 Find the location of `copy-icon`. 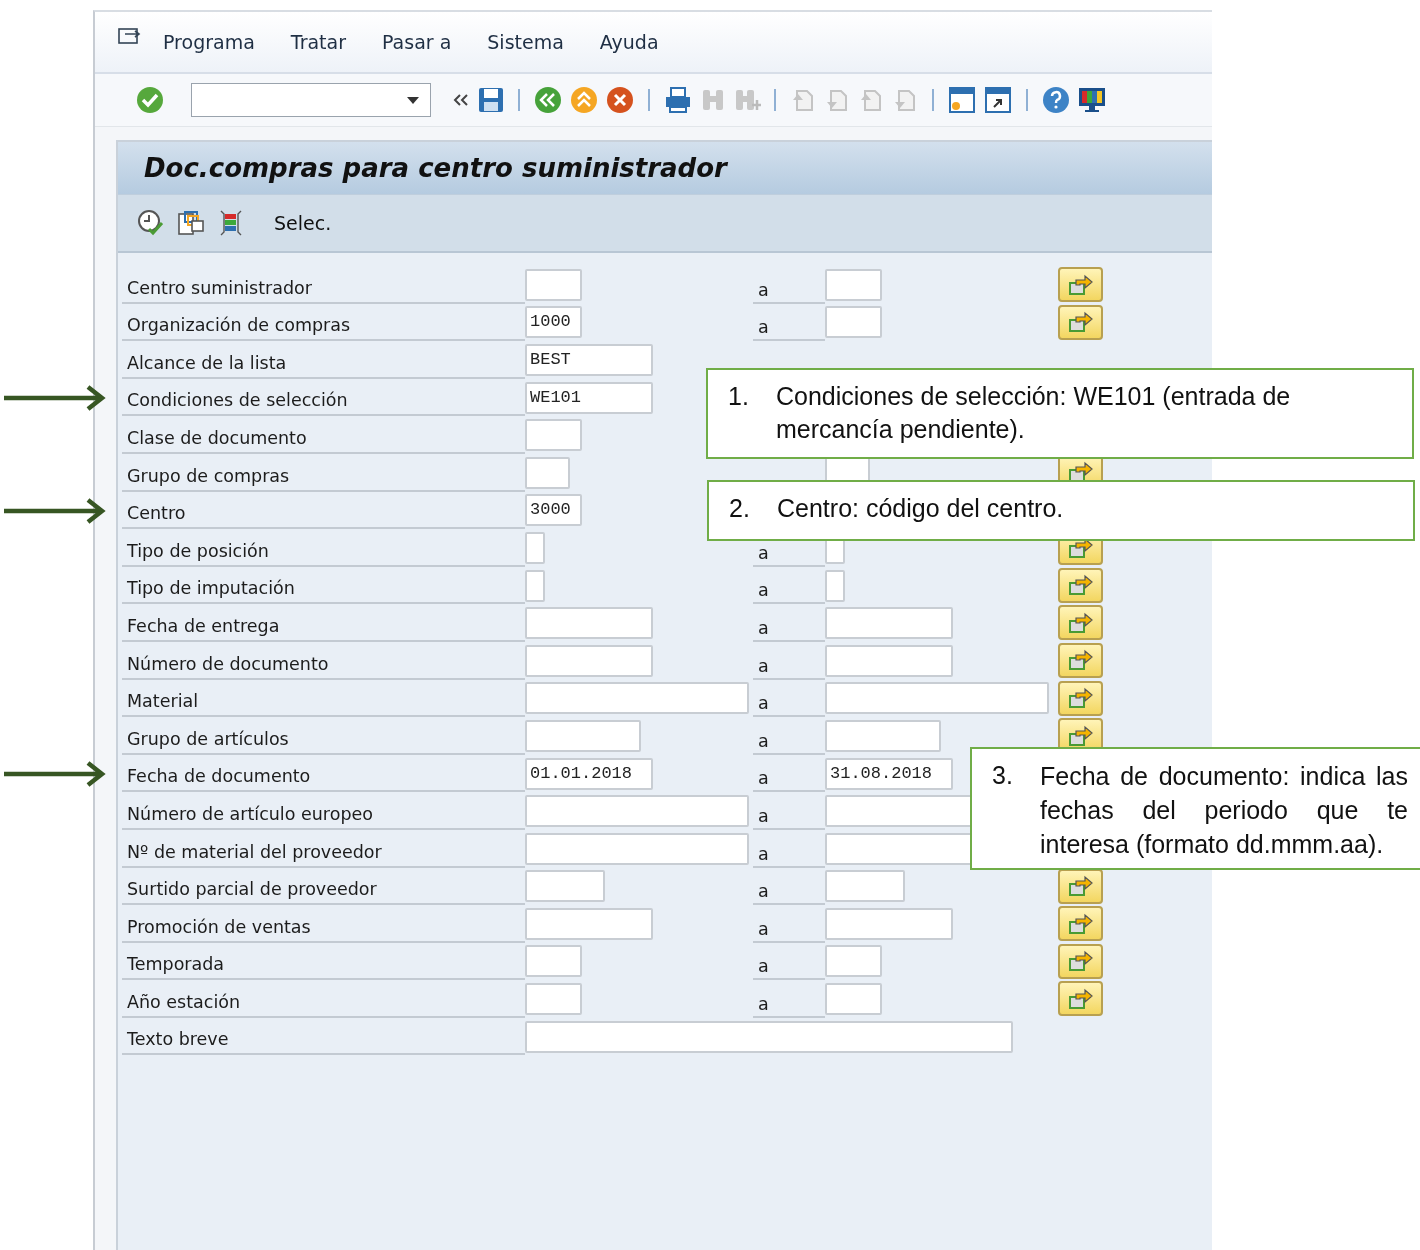

copy-icon is located at coordinates (191, 223).